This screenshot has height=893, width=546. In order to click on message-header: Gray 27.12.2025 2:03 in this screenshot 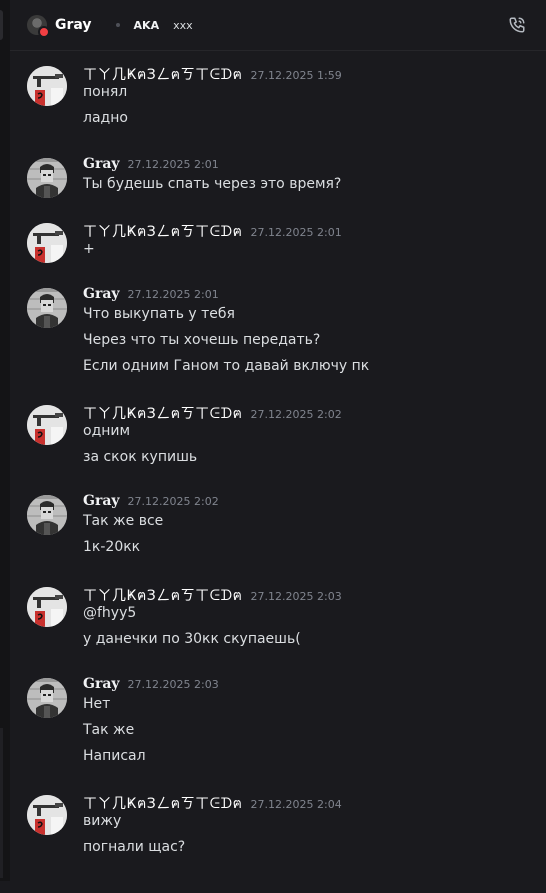, I will do `click(151, 686)`.